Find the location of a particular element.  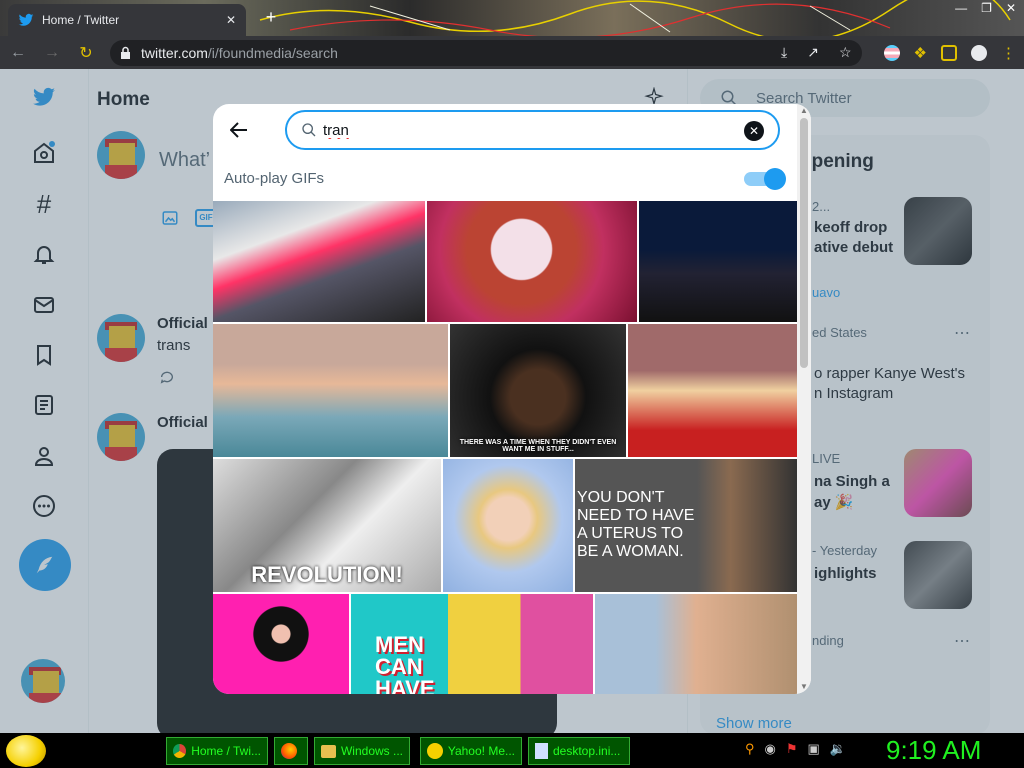

gif-drag-queen-crying is located at coordinates (532, 261).